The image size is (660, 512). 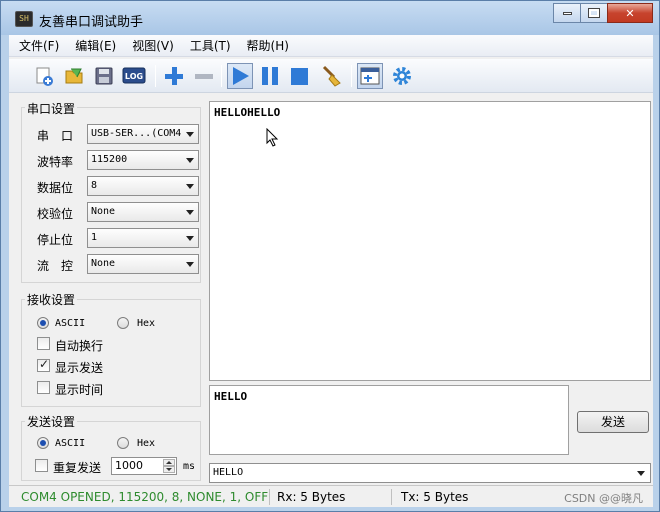 I want to click on send-ascii-label: ASCII, so click(x=70, y=443).